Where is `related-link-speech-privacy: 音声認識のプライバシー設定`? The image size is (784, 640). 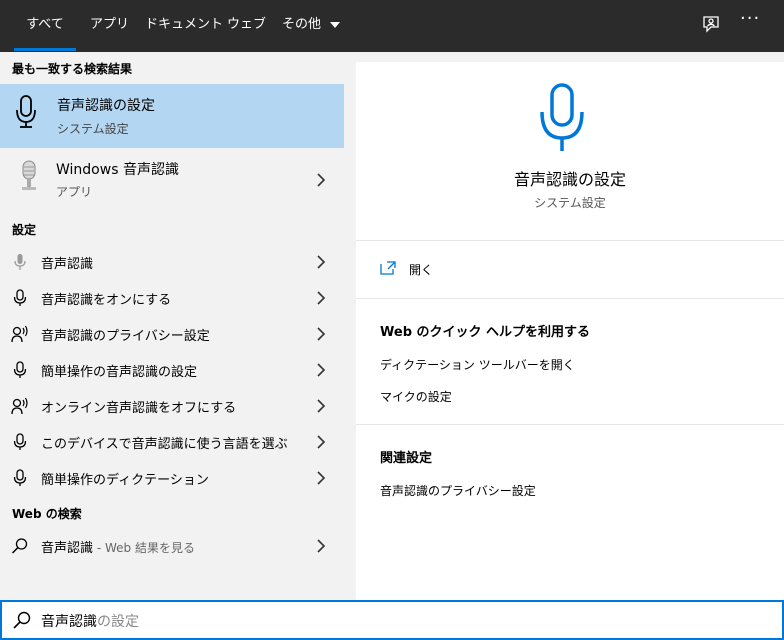
related-link-speech-privacy: 音声認識のプライバシー設定 is located at coordinates (458, 490).